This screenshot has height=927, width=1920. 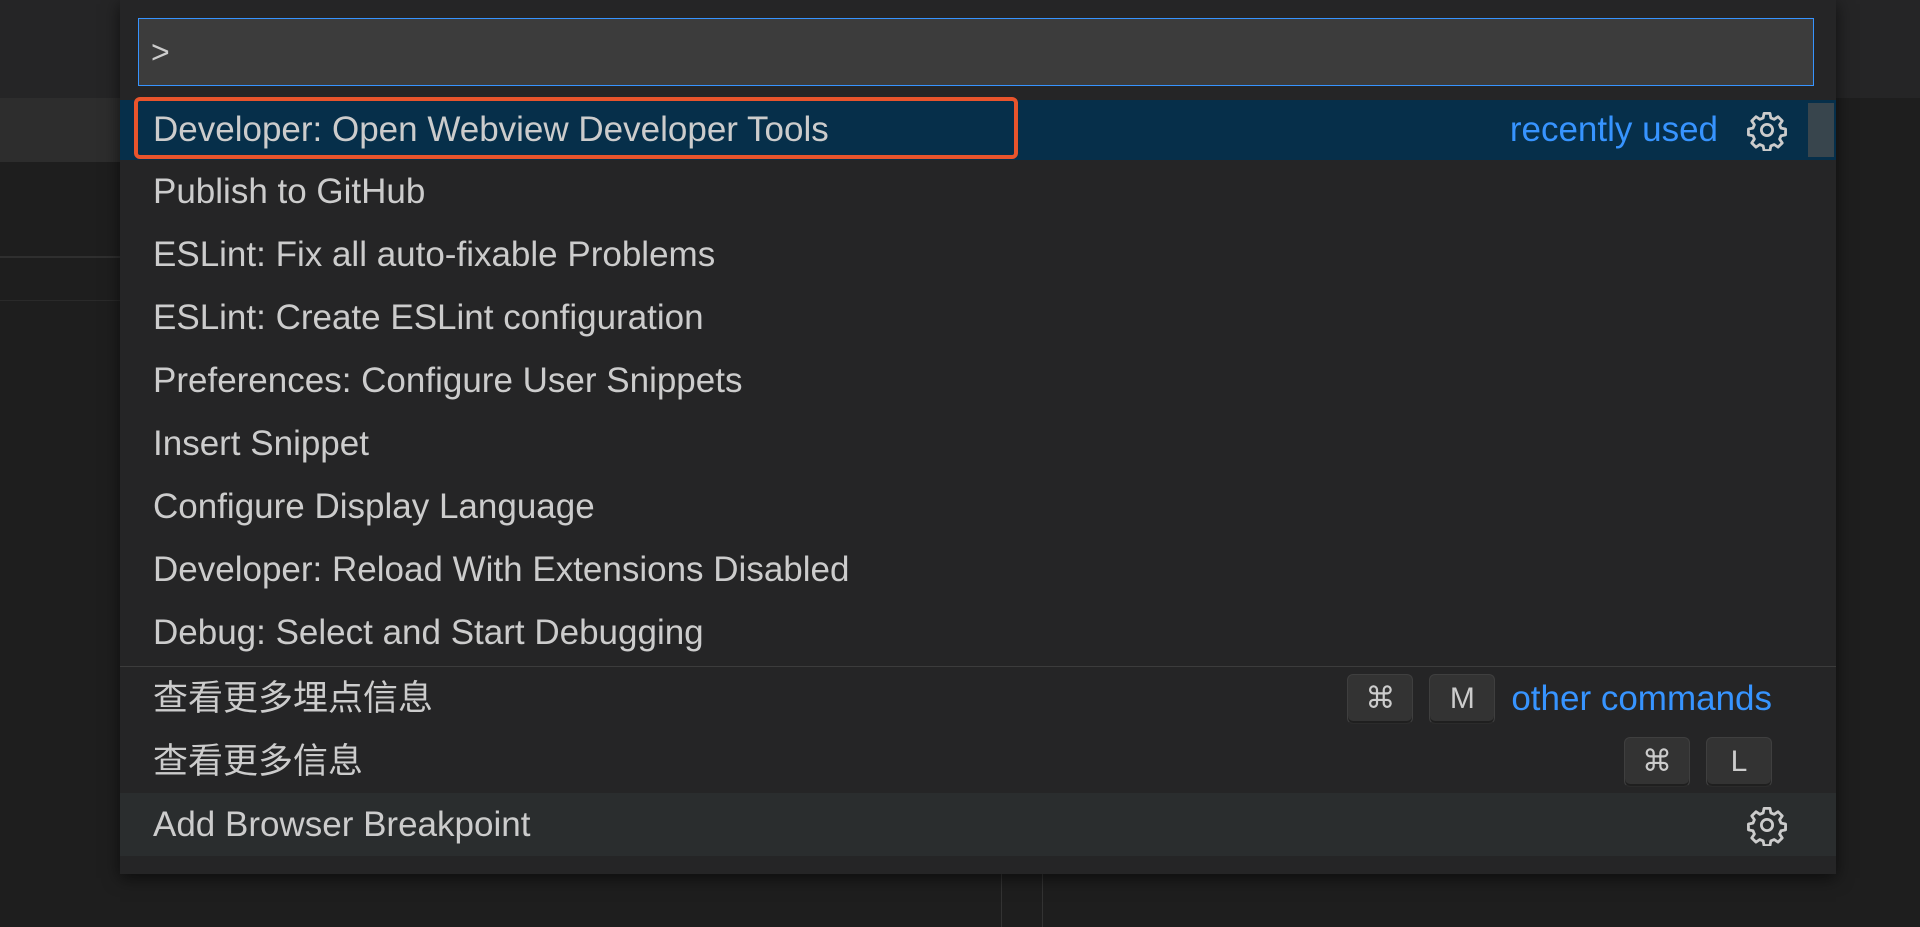 What do you see at coordinates (978, 632) in the screenshot?
I see `command-item: Debug: Select and Start Debugging` at bounding box center [978, 632].